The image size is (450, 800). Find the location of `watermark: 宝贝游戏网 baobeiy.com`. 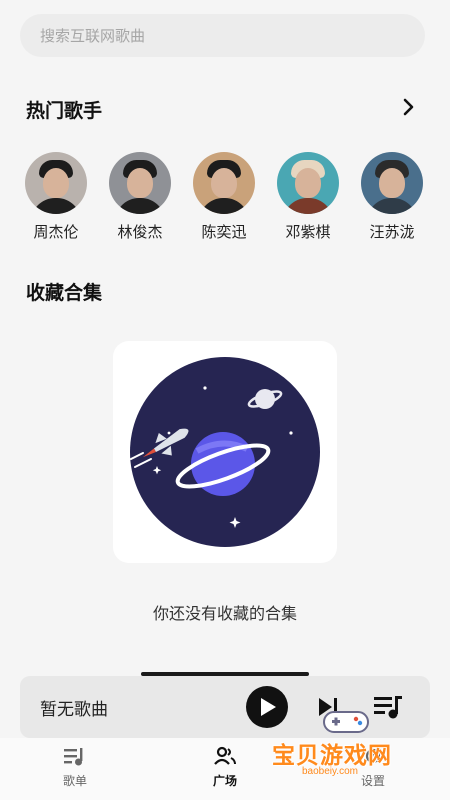

watermark: 宝贝游戏网 baobeiy.com is located at coordinates (347, 745).